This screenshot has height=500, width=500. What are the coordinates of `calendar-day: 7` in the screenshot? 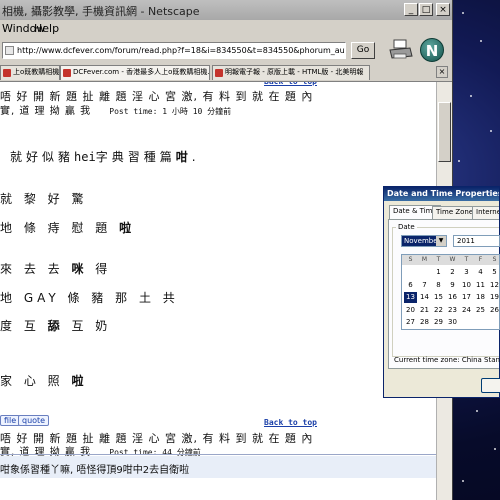 It's located at (424, 285).